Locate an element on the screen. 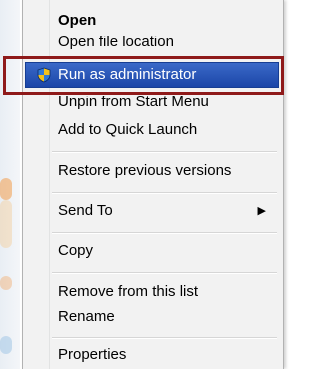  menu-item-copy: Copy is located at coordinates (152, 251).